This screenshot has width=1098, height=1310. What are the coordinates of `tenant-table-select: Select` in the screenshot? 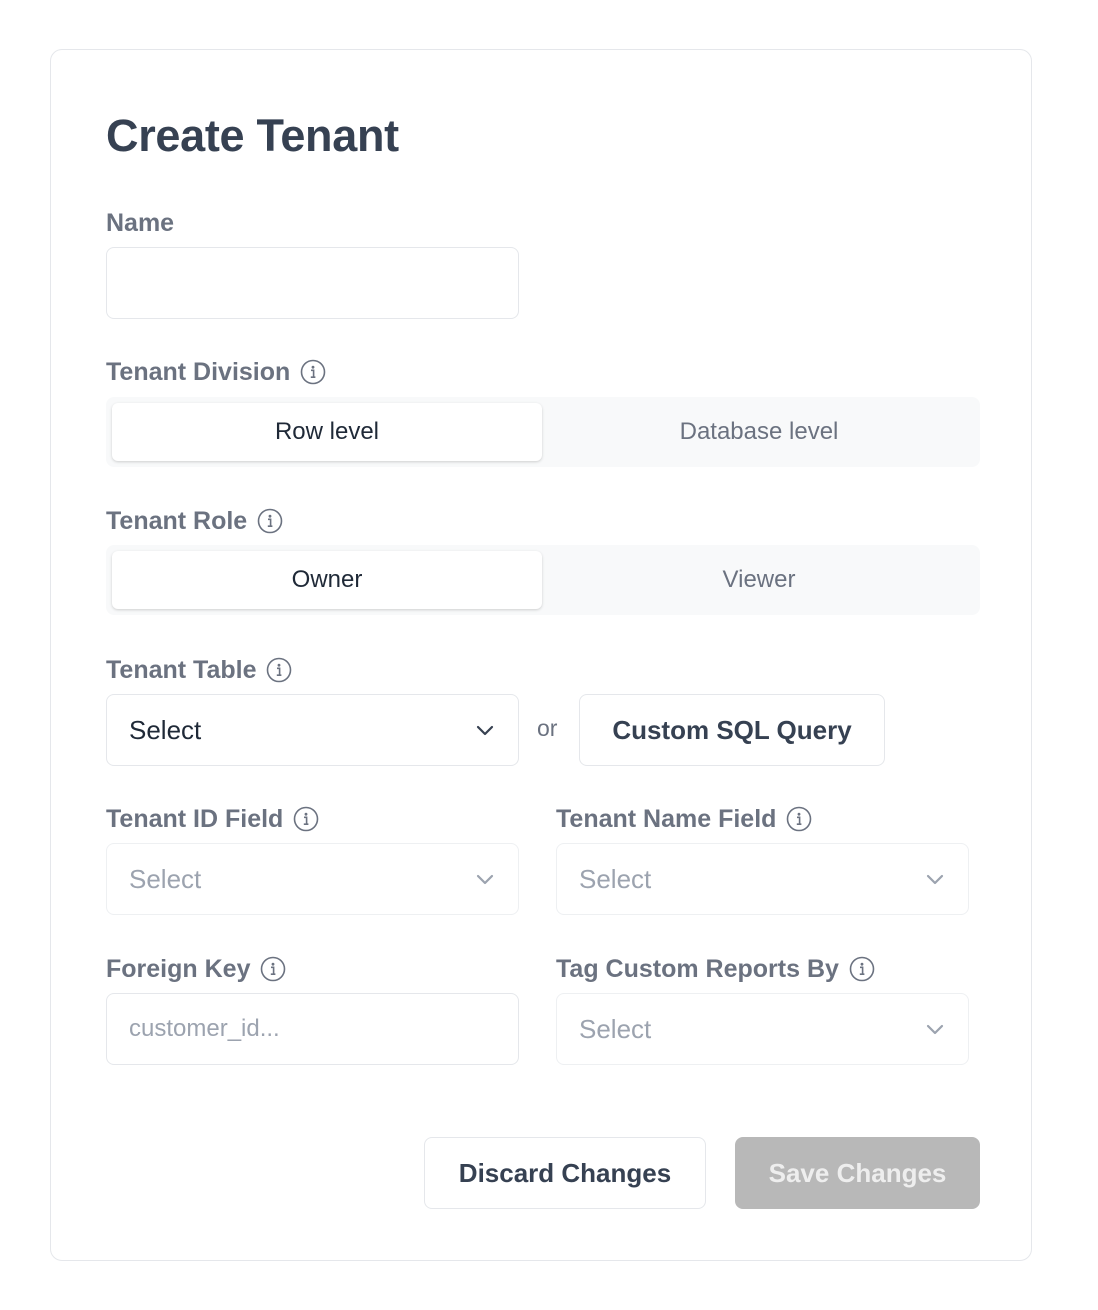 It's located at (312, 730).